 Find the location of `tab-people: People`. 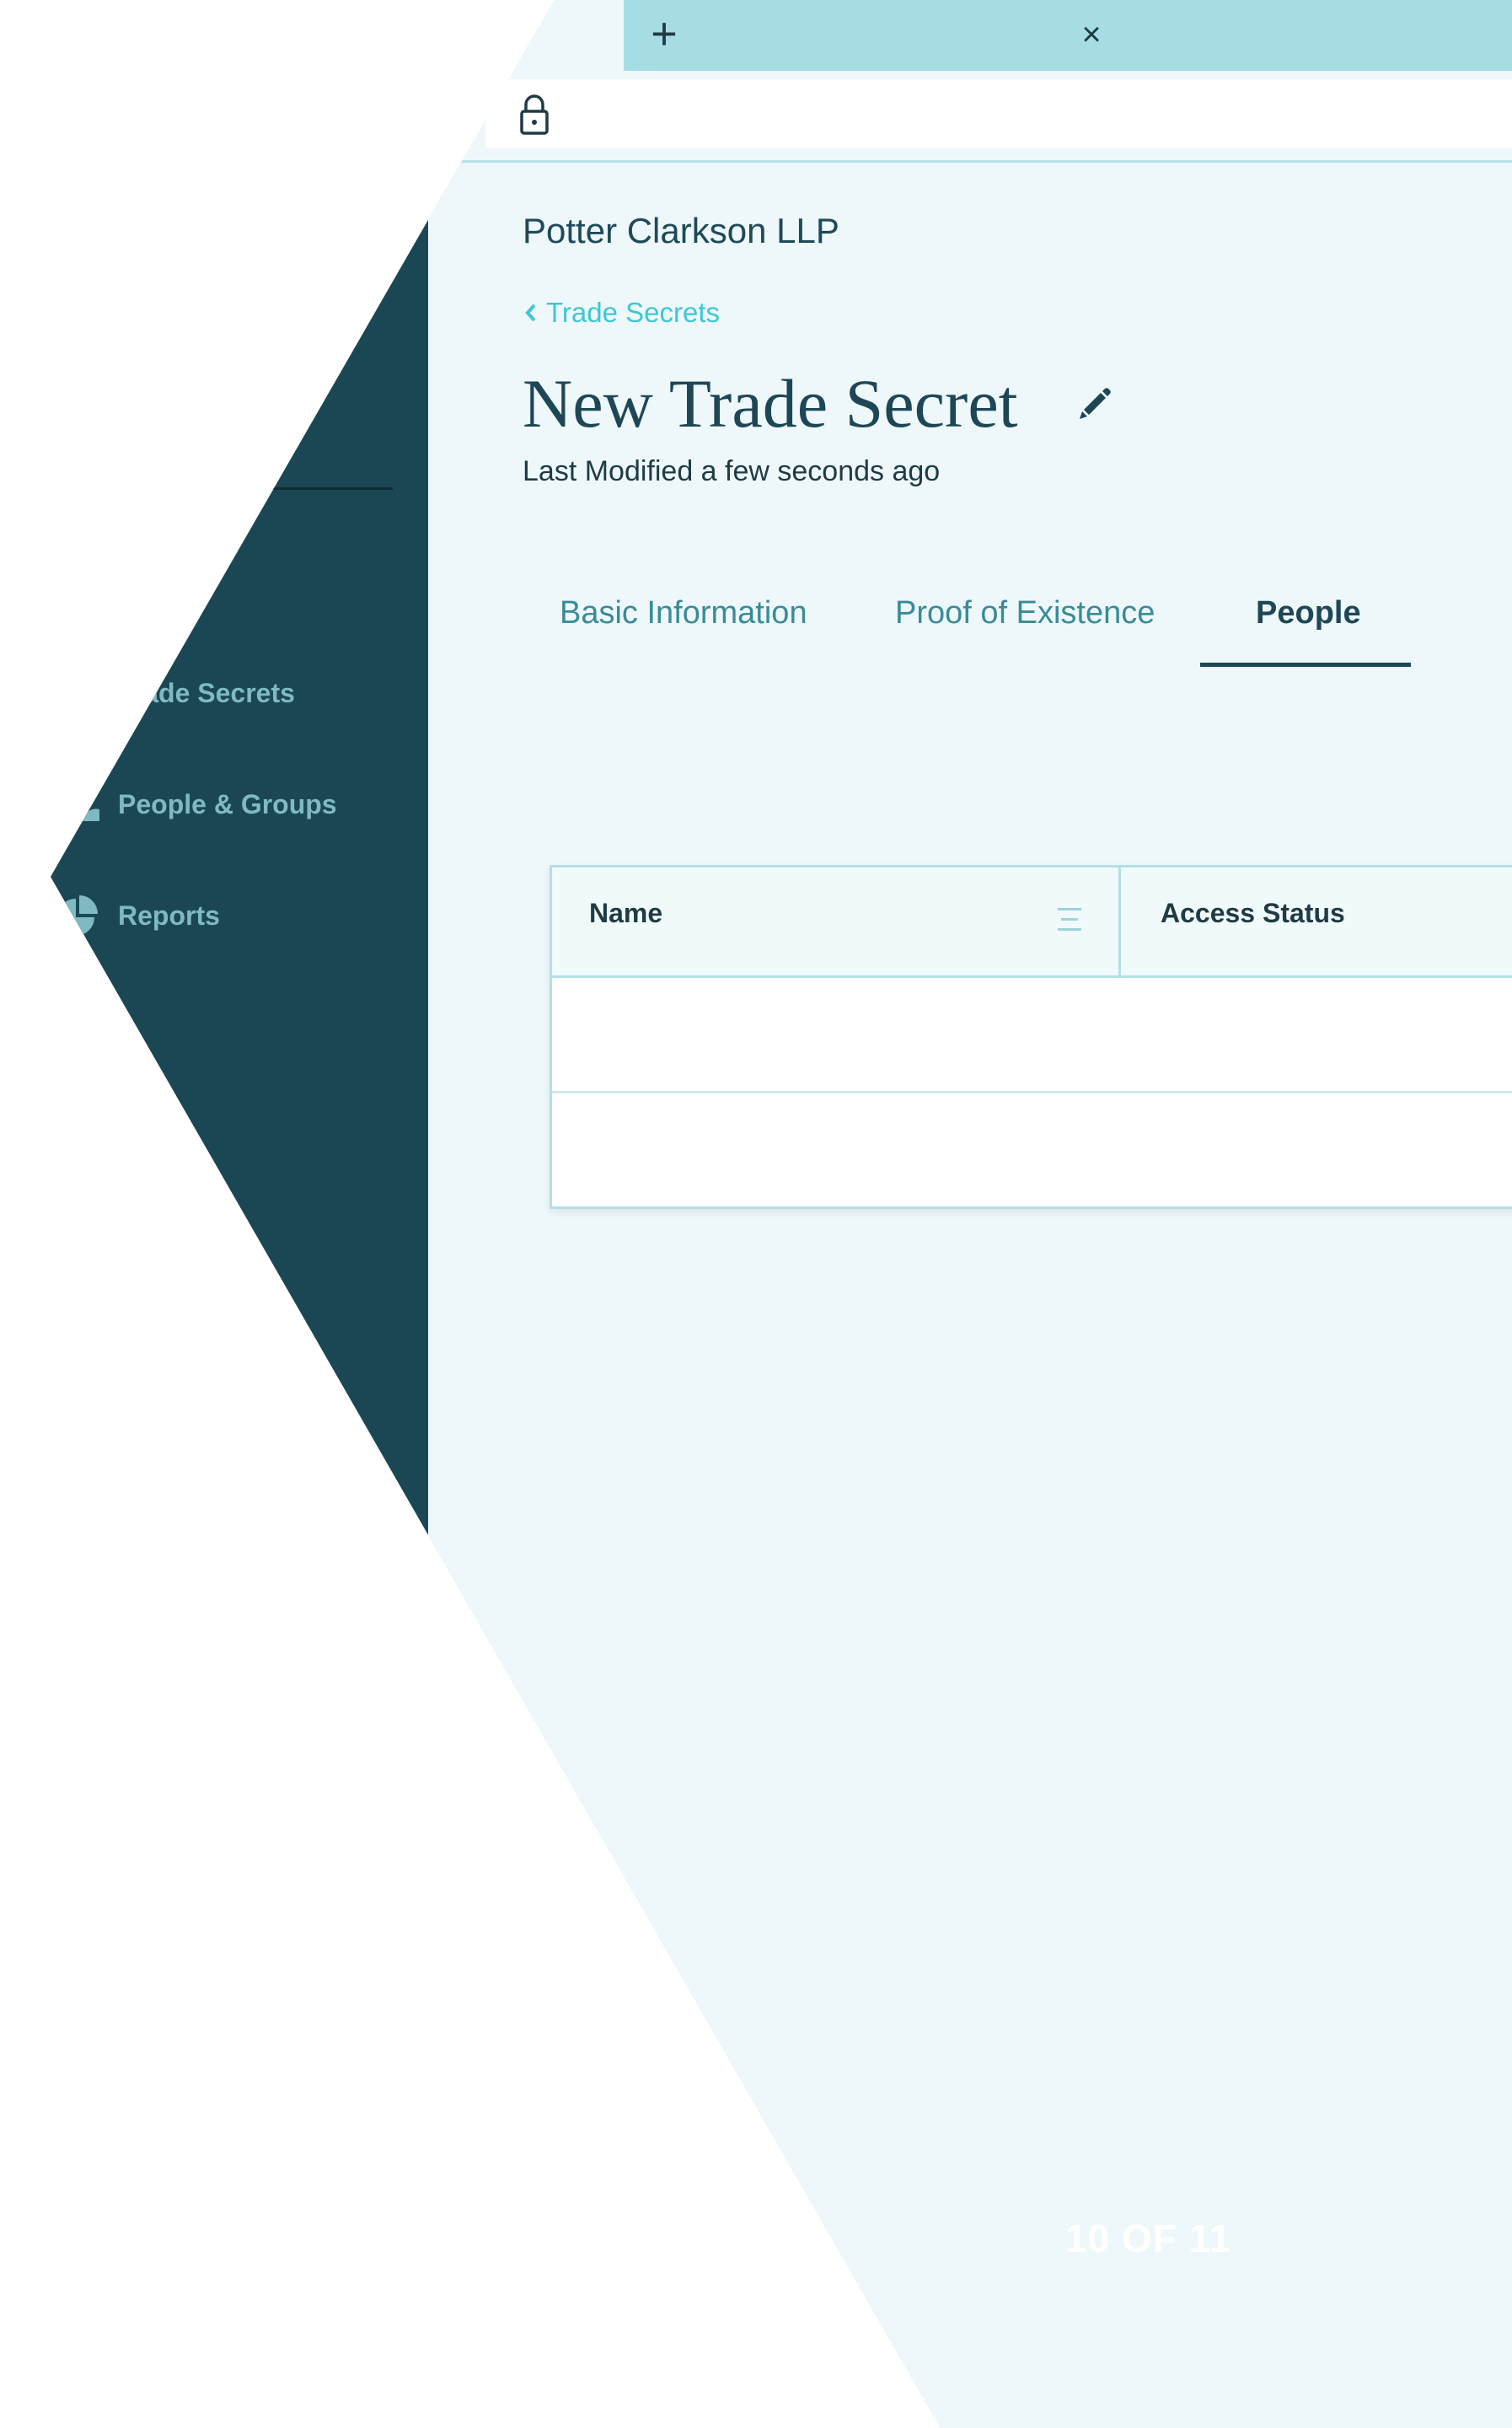

tab-people: People is located at coordinates (1308, 613).